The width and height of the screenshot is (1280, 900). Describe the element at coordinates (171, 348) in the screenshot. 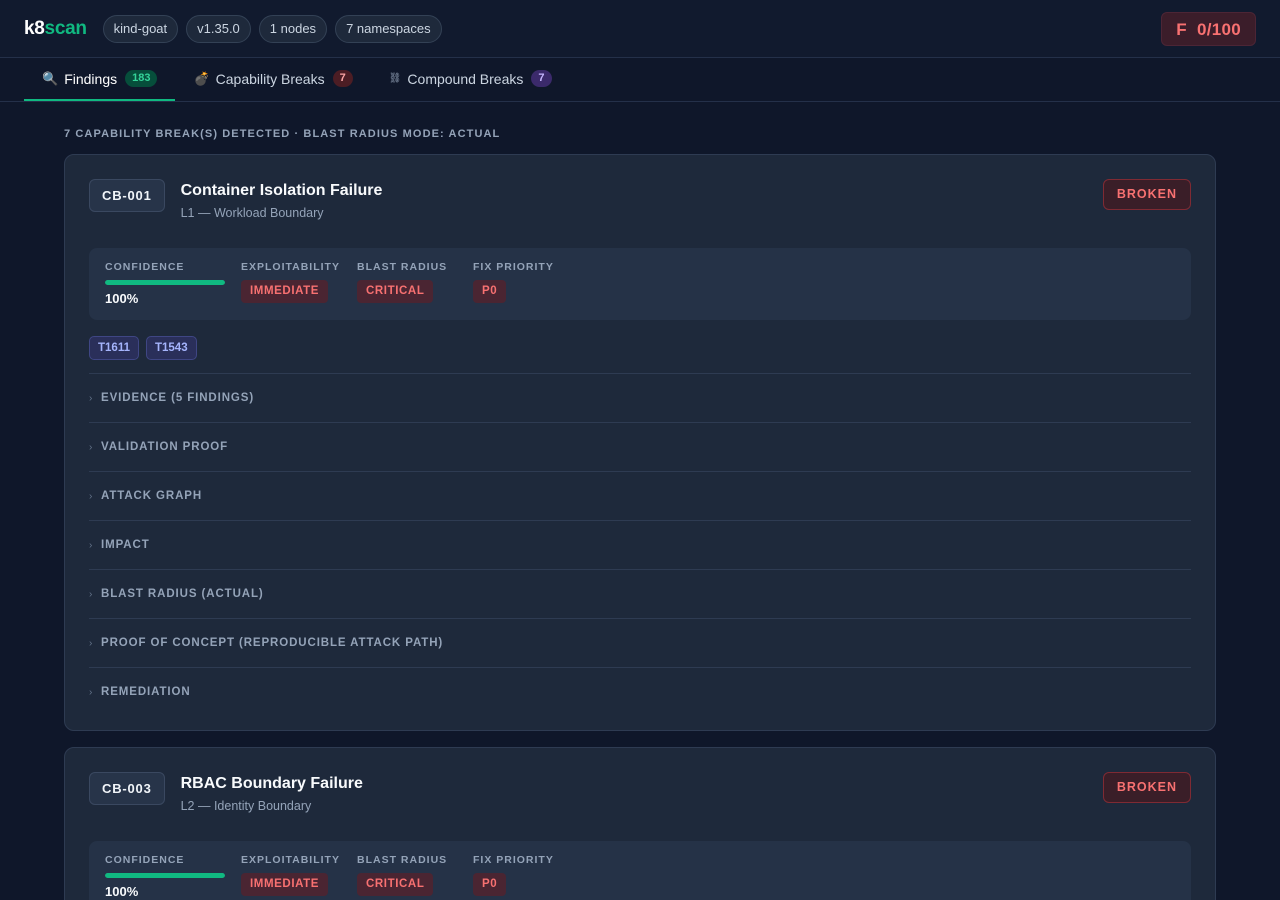

I see `mitre-technique-tag: T1543` at that location.